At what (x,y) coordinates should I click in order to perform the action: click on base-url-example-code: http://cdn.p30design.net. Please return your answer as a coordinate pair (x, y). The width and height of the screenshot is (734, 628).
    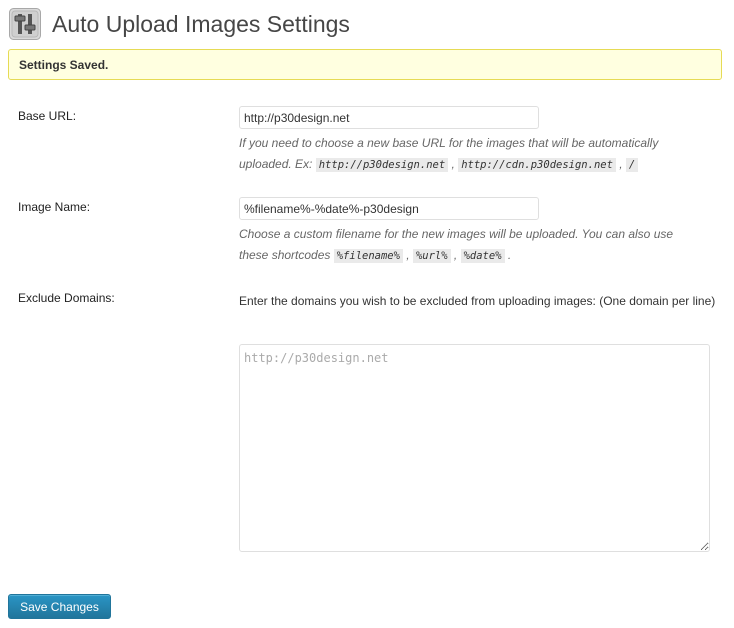
    Looking at the image, I should click on (537, 165).